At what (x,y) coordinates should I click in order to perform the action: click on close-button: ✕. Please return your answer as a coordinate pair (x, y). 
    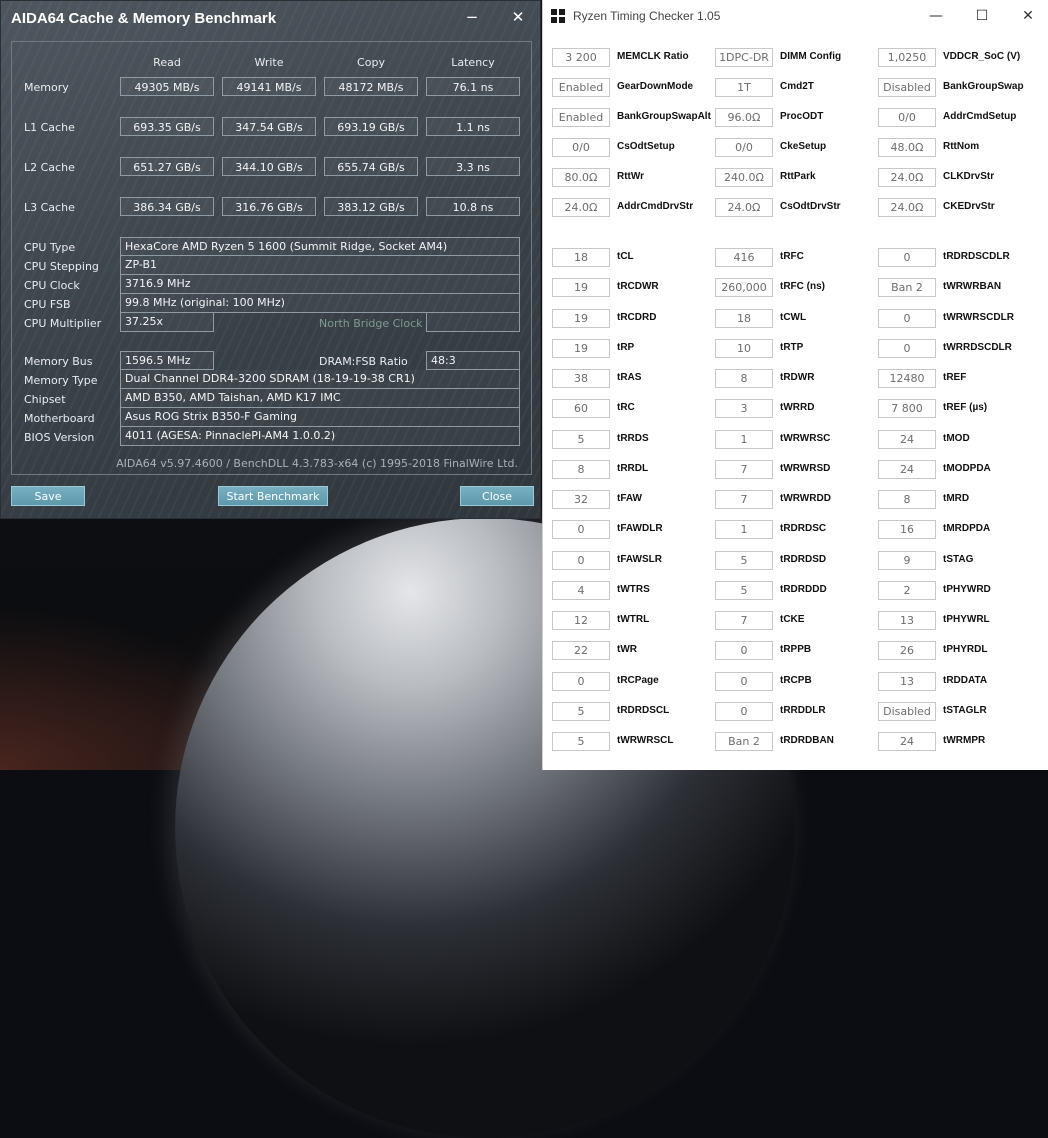
    Looking at the image, I should click on (1028, 16).